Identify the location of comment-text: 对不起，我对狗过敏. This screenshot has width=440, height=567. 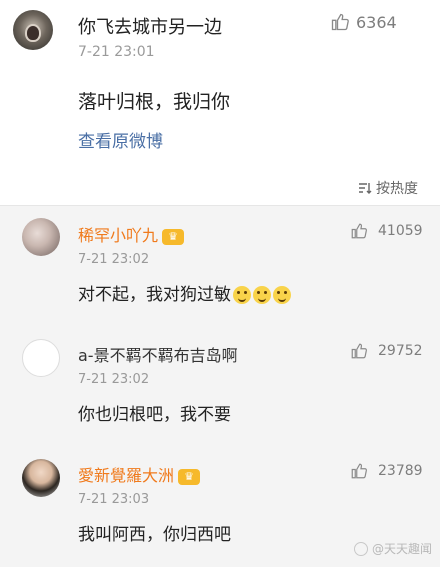
(184, 292).